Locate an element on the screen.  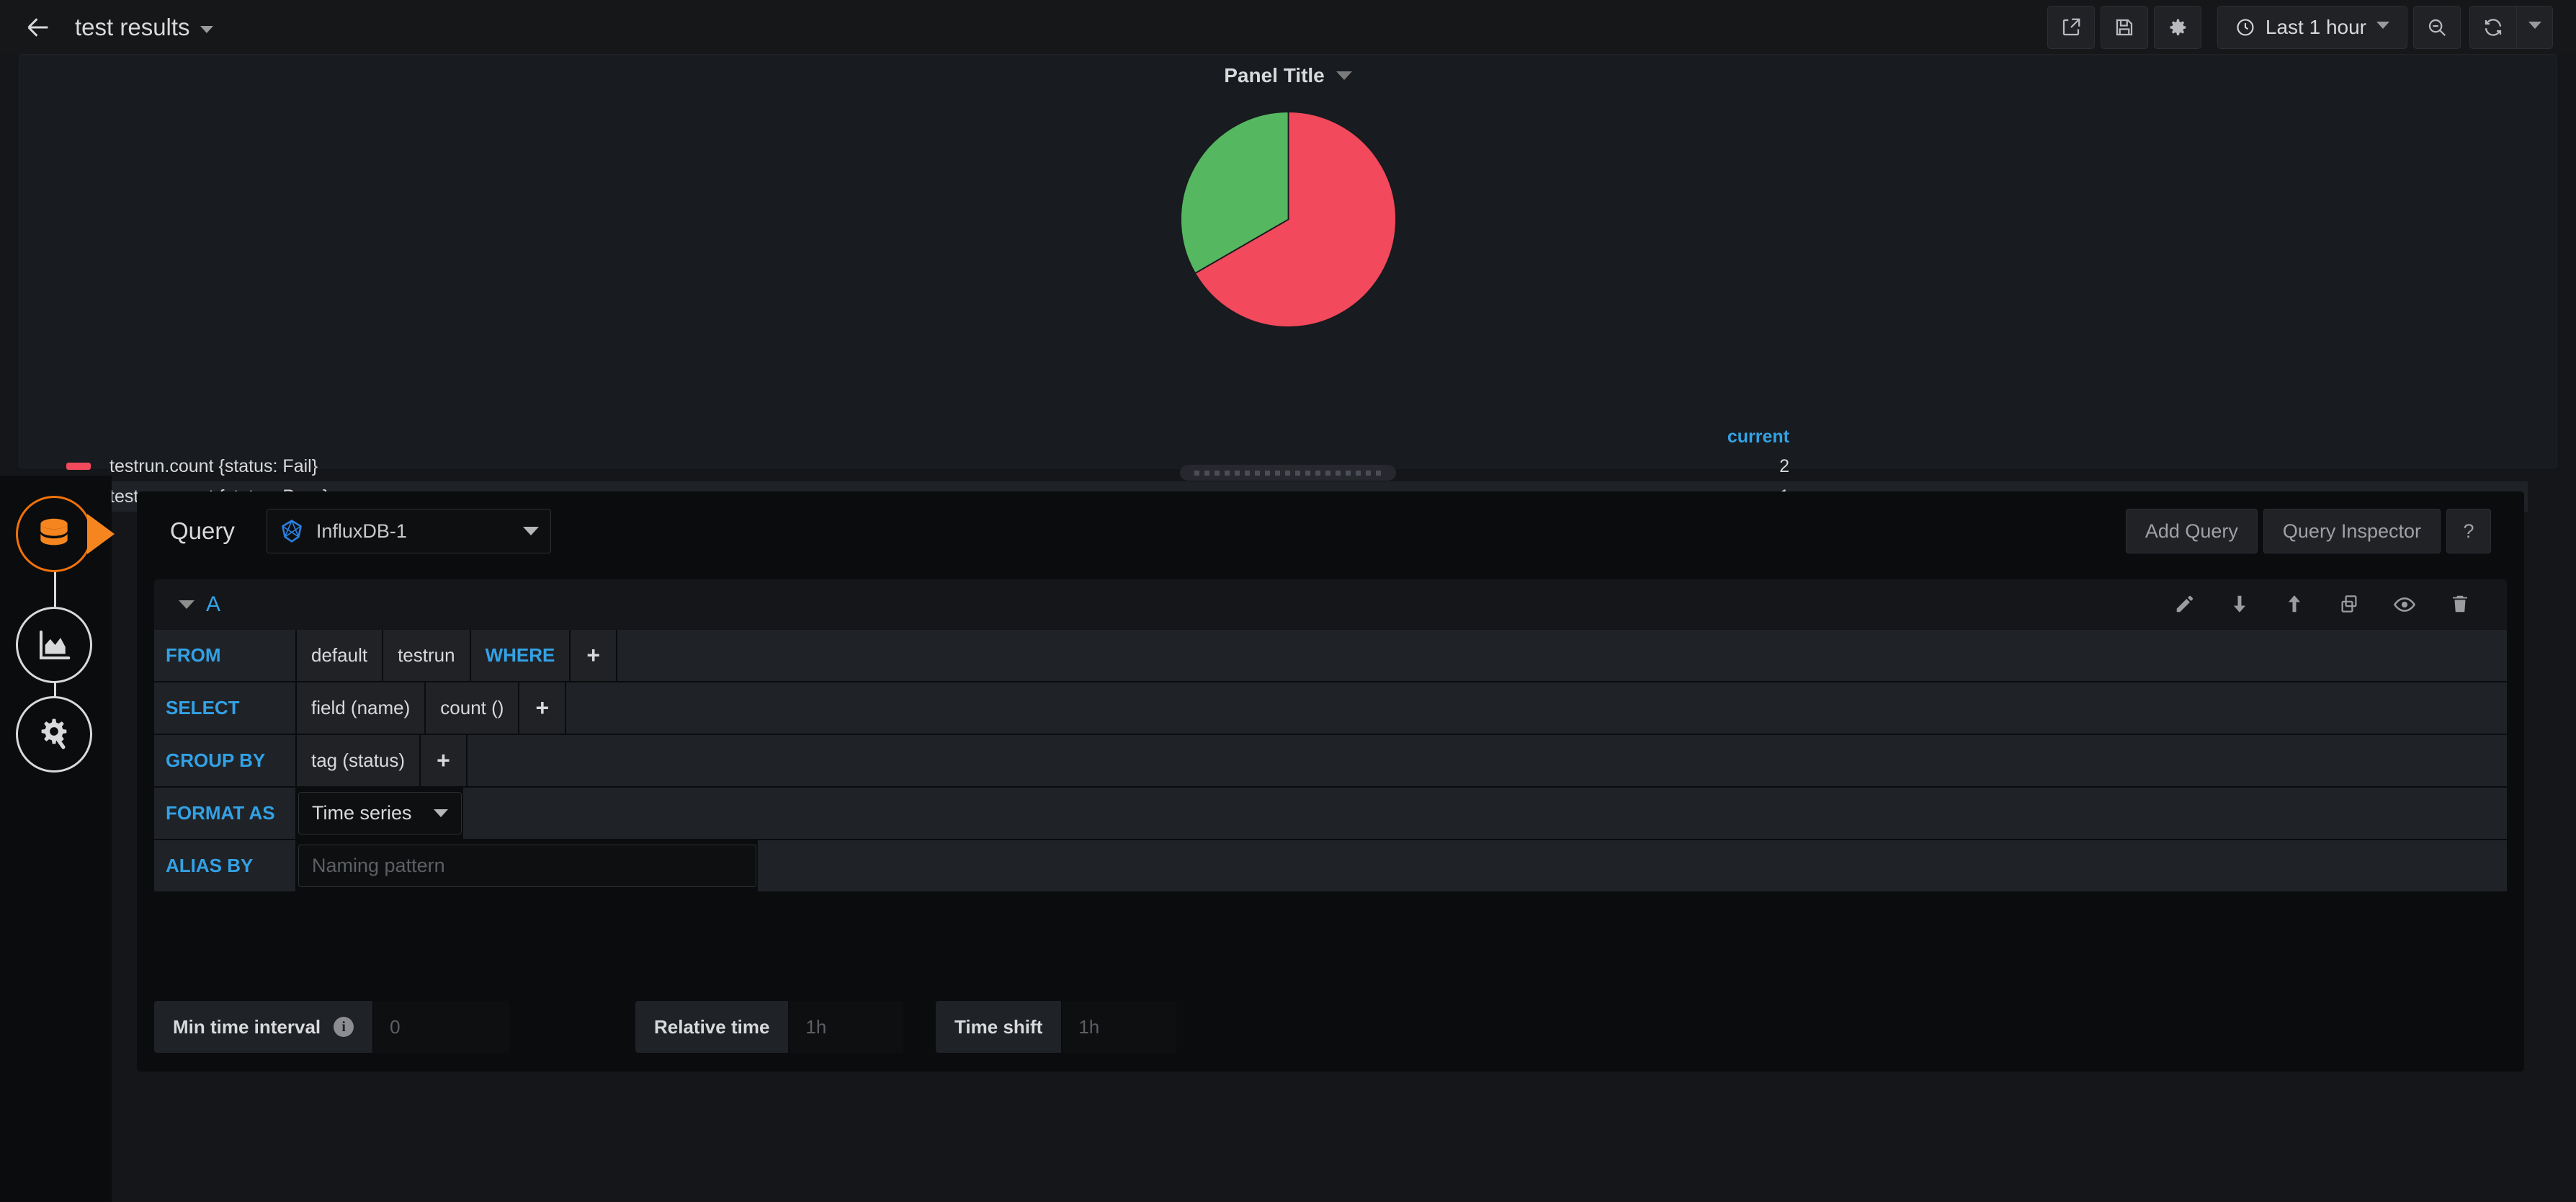
remove-query-button is located at coordinates (2460, 604).